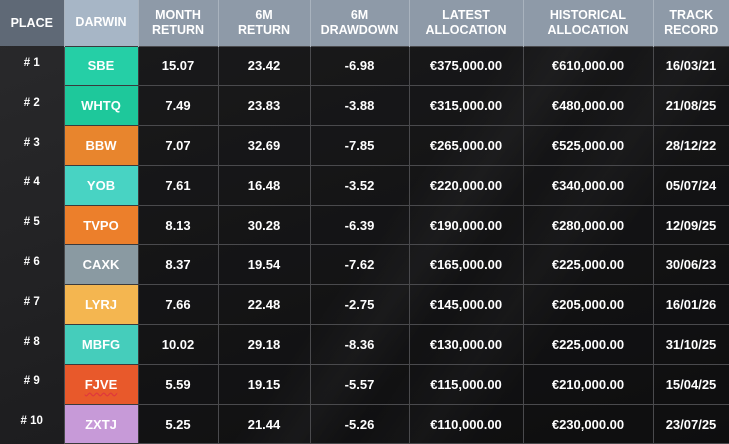 The height and width of the screenshot is (444, 729). I want to click on six-m-drawdown-cell: -6.98, so click(359, 66).